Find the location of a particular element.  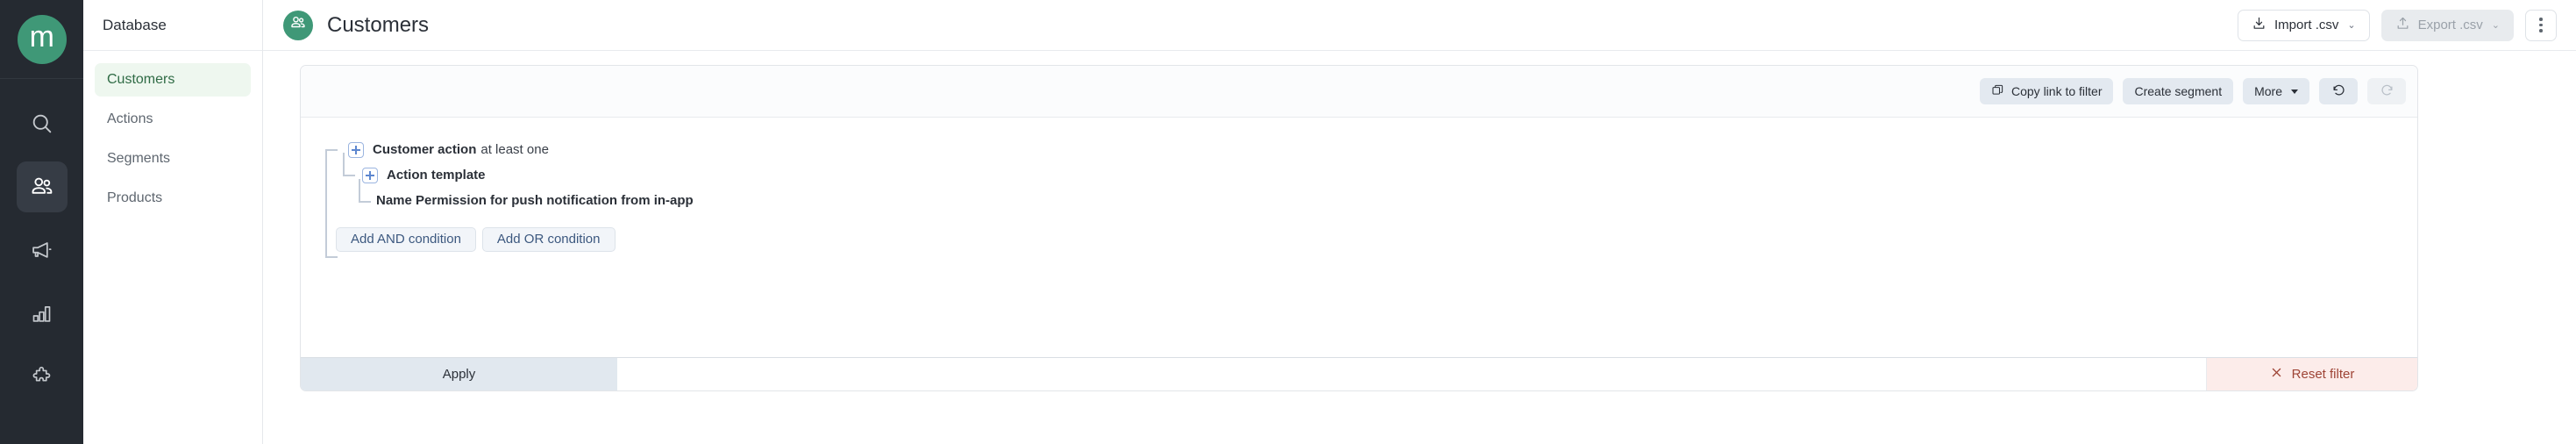

sidebar-item-segments: Segments is located at coordinates (173, 158).